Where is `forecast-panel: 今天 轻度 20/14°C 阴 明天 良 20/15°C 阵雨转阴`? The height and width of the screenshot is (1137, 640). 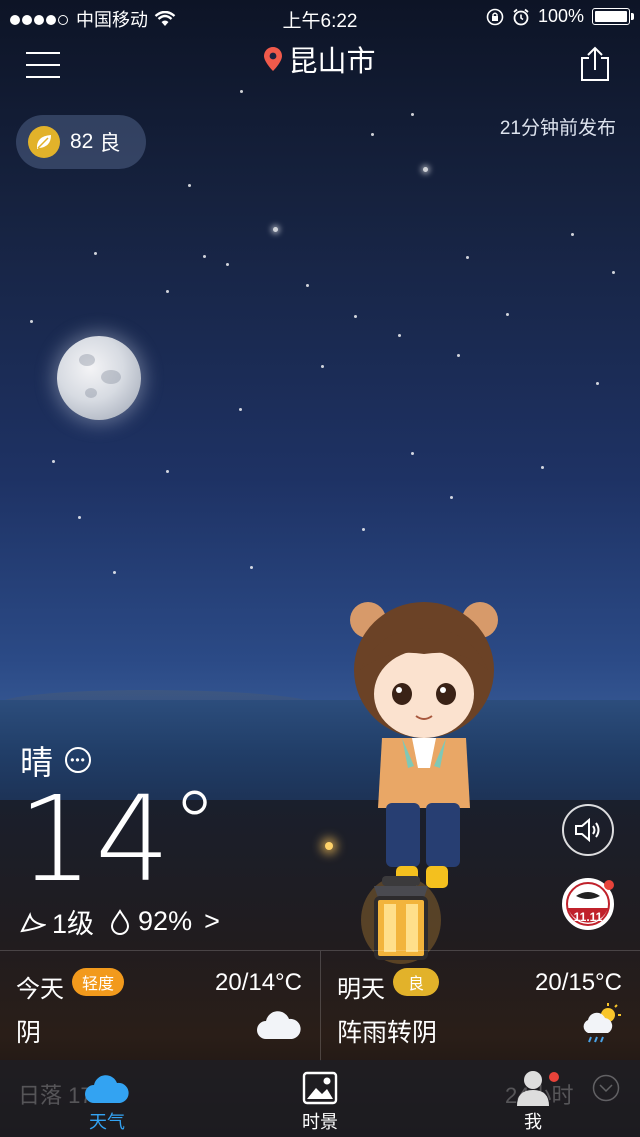 forecast-panel: 今天 轻度 20/14°C 阴 明天 良 20/15°C 阵雨转阴 is located at coordinates (320, 1005).